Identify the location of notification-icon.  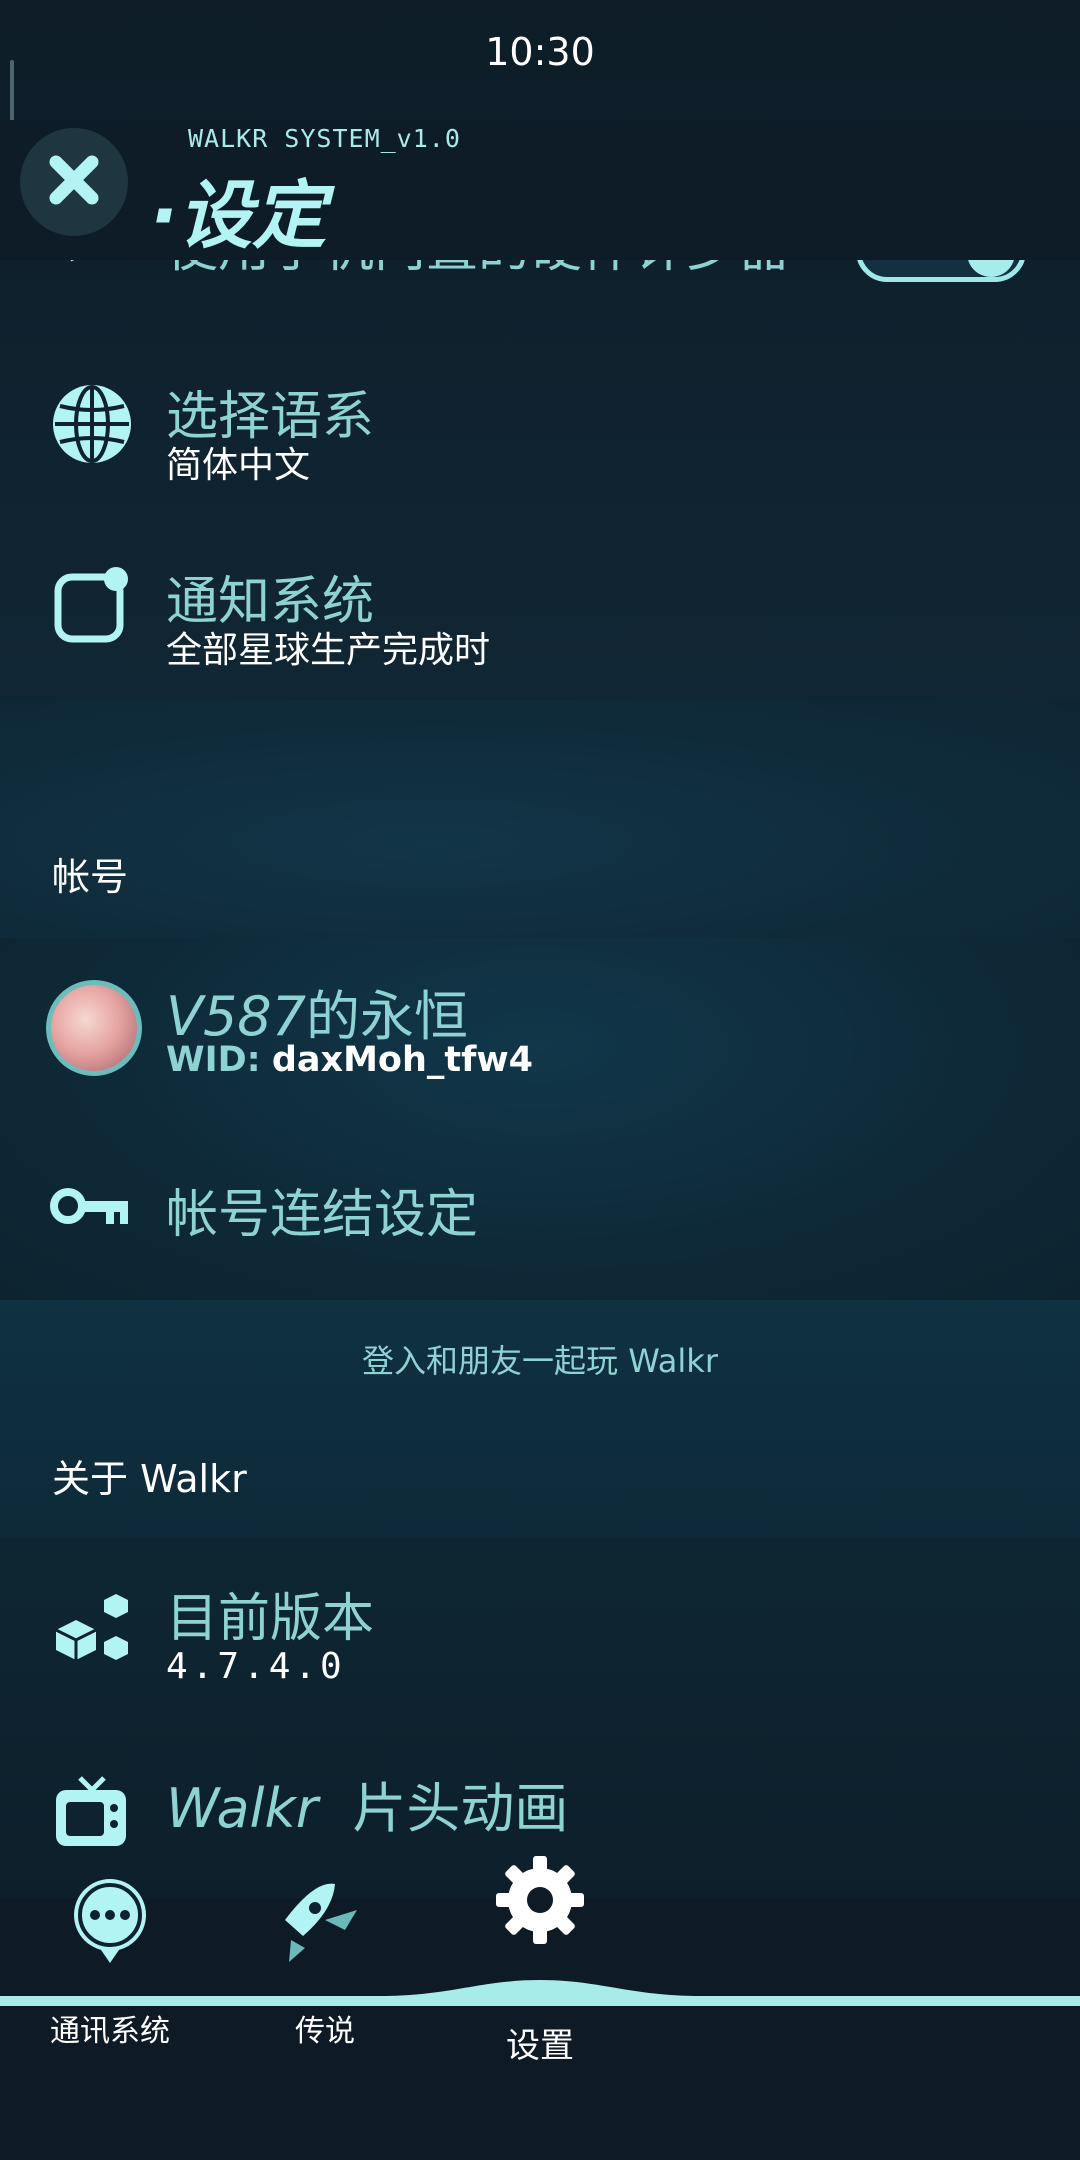
(92, 607).